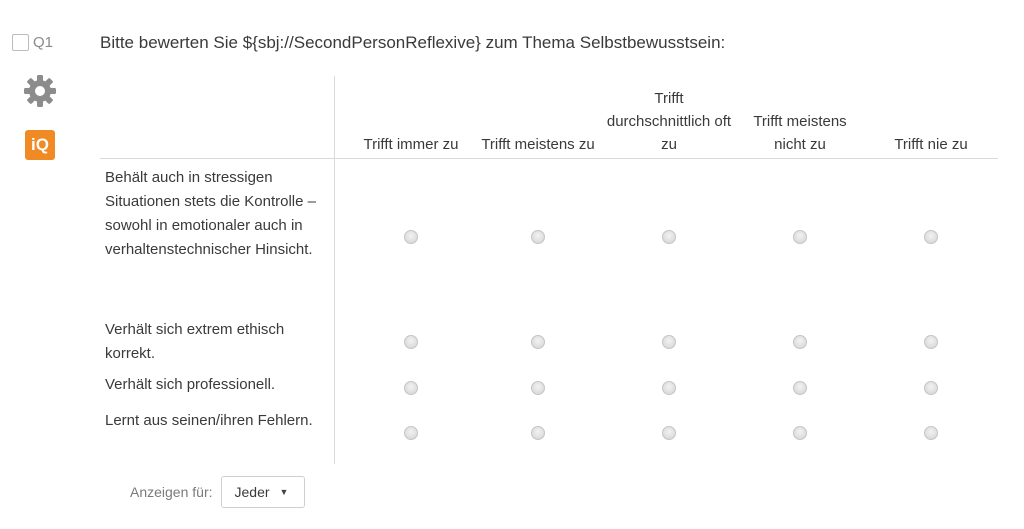 This screenshot has width=1024, height=529. Describe the element at coordinates (538, 144) in the screenshot. I see `column-header: Trifft meistens zu` at that location.